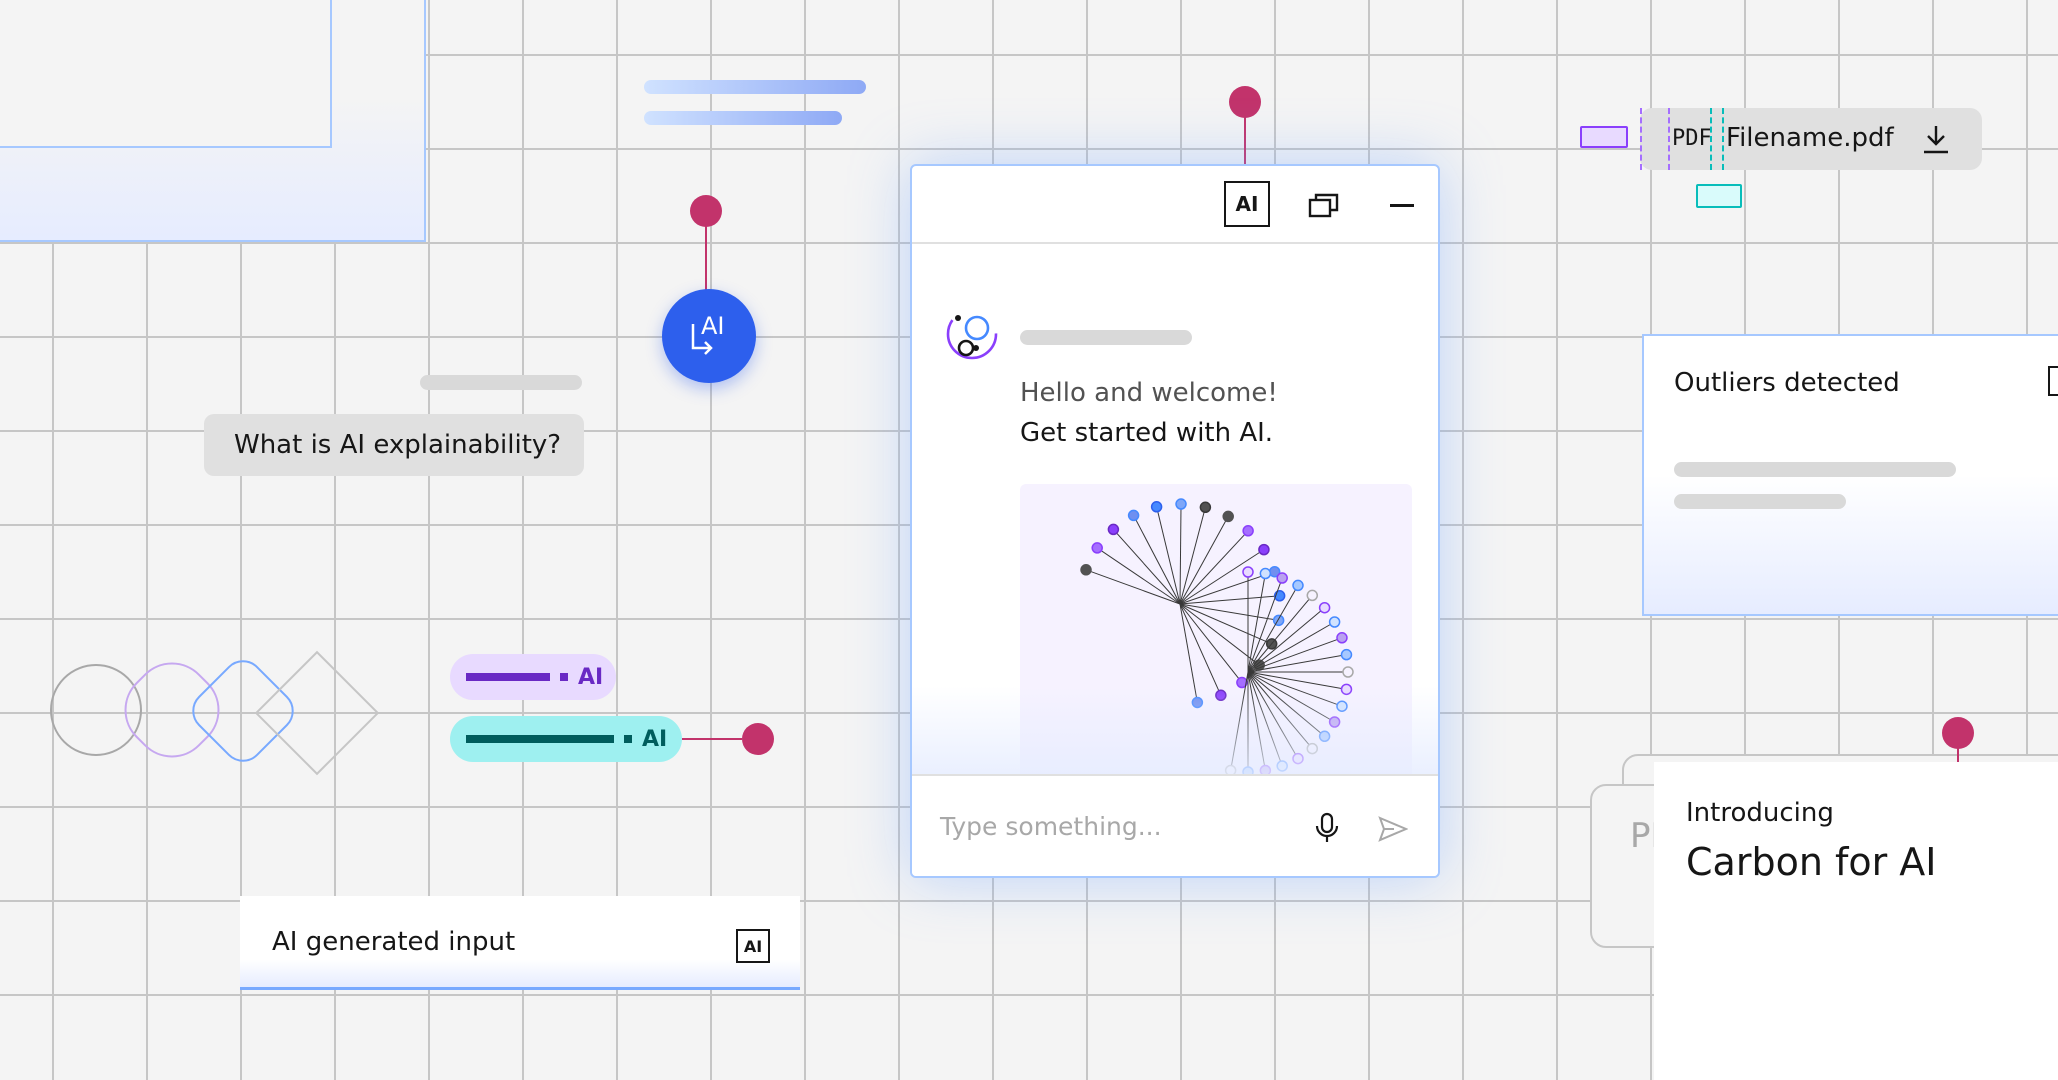 This screenshot has width=2058, height=1080. What do you see at coordinates (1245, 102) in the screenshot?
I see `pin-dot-chat-header` at bounding box center [1245, 102].